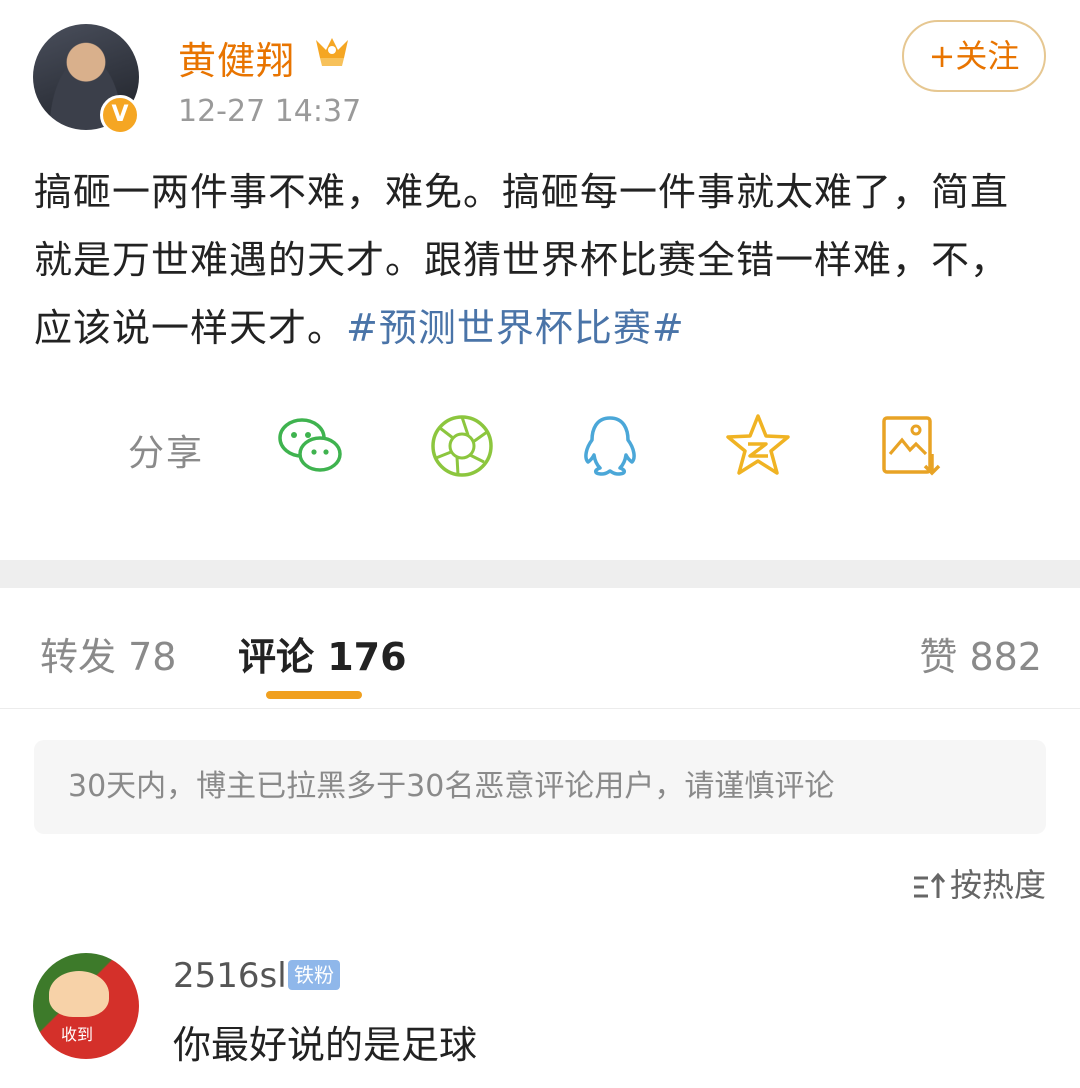 This screenshot has height=1088, width=1080. Describe the element at coordinates (540, 708) in the screenshot. I see `tab-divider` at that location.